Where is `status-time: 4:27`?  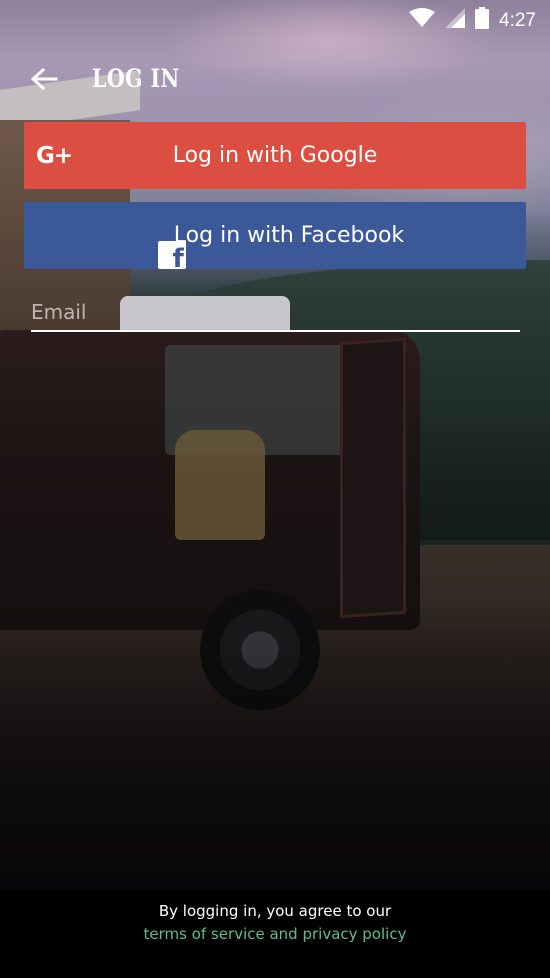 status-time: 4:27 is located at coordinates (517, 20).